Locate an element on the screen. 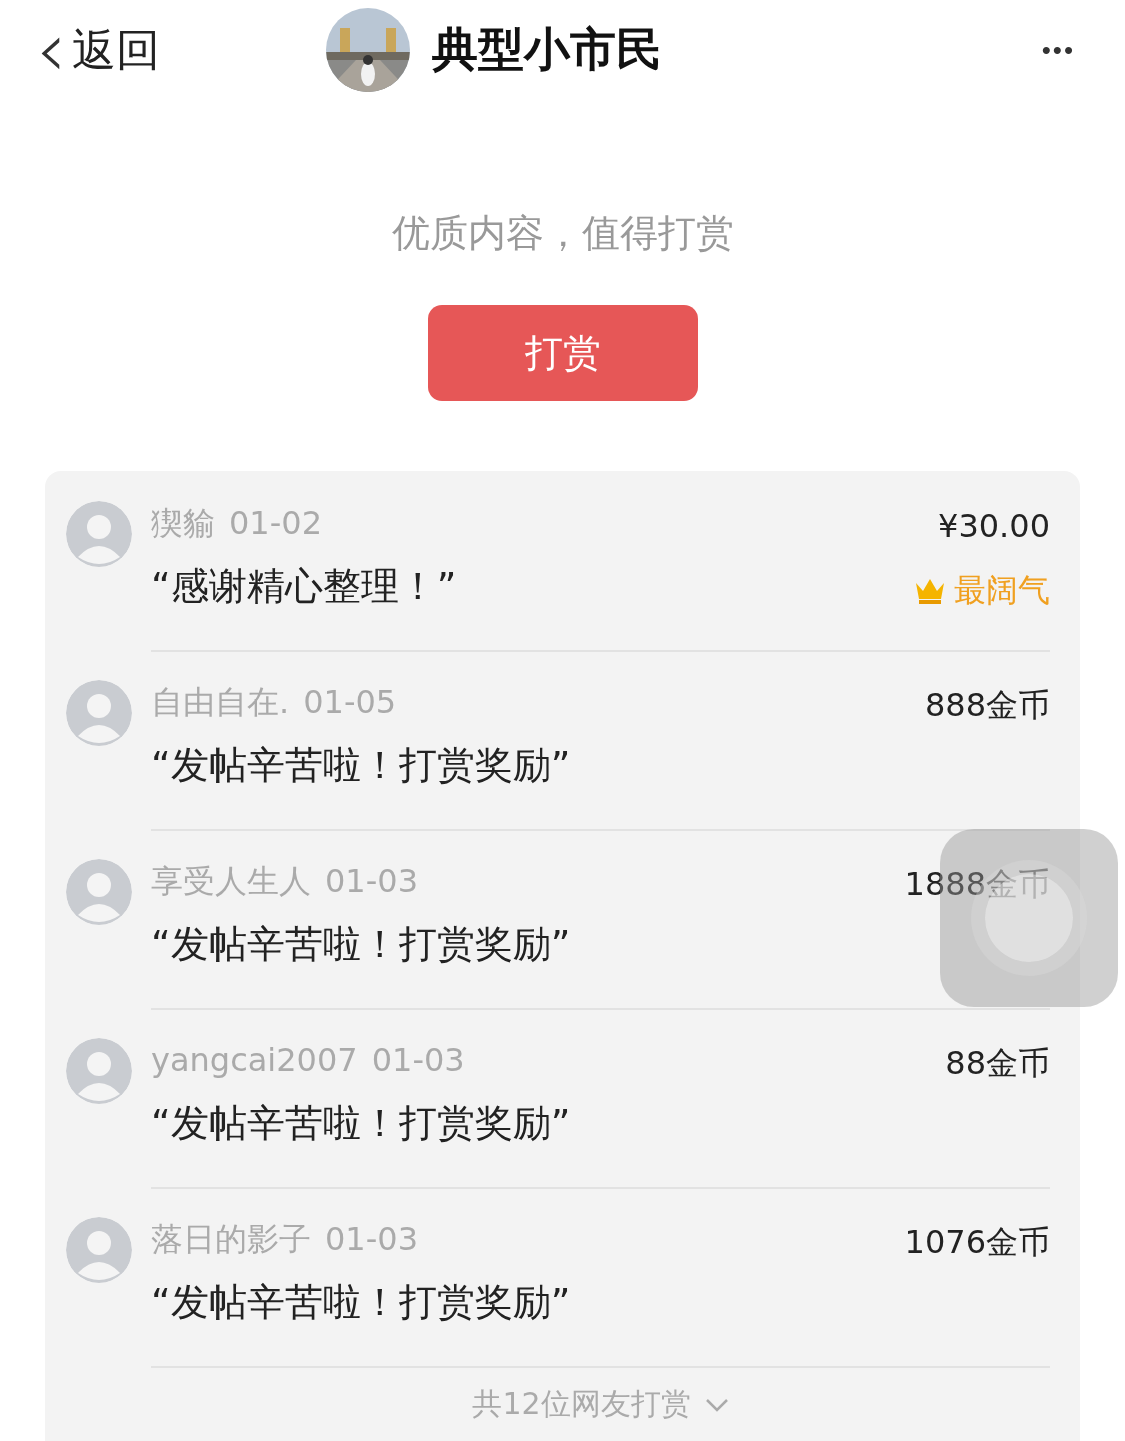 The image size is (1125, 1441). chevron-down-icon is located at coordinates (716, 1404).